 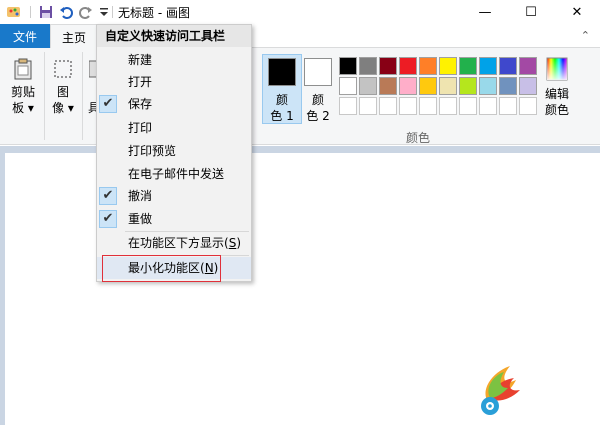 What do you see at coordinates (30, 12) in the screenshot?
I see `qat-separator` at bounding box center [30, 12].